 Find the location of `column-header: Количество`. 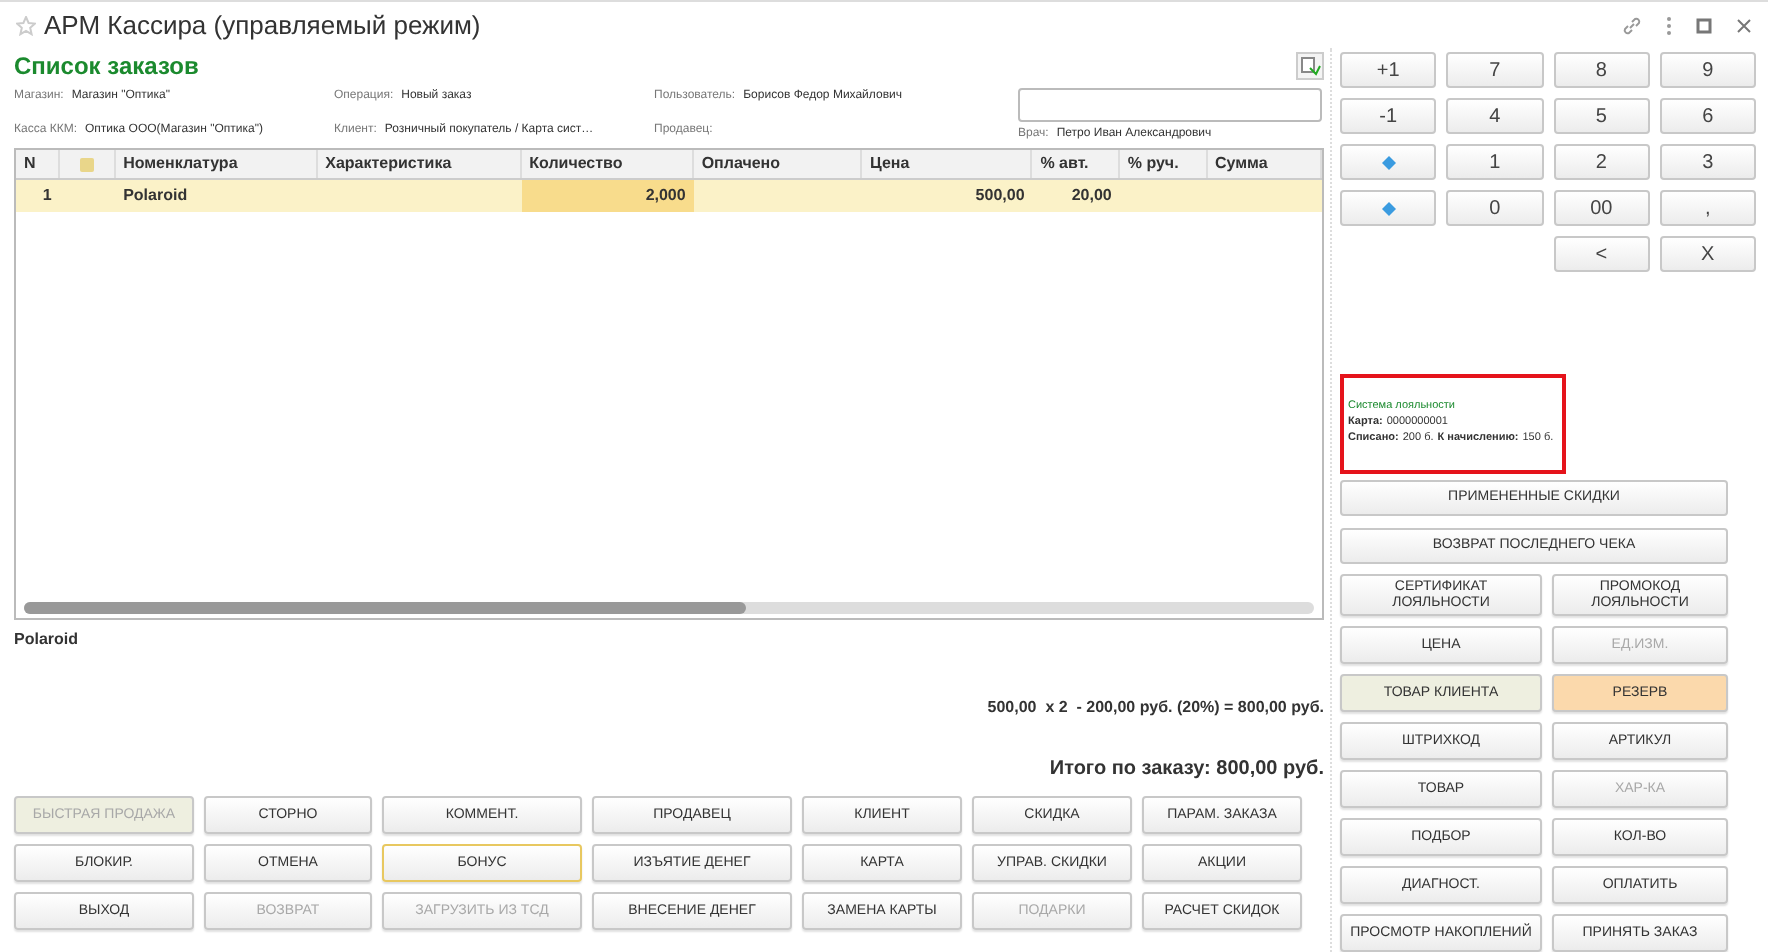

column-header: Количество is located at coordinates (607, 164).